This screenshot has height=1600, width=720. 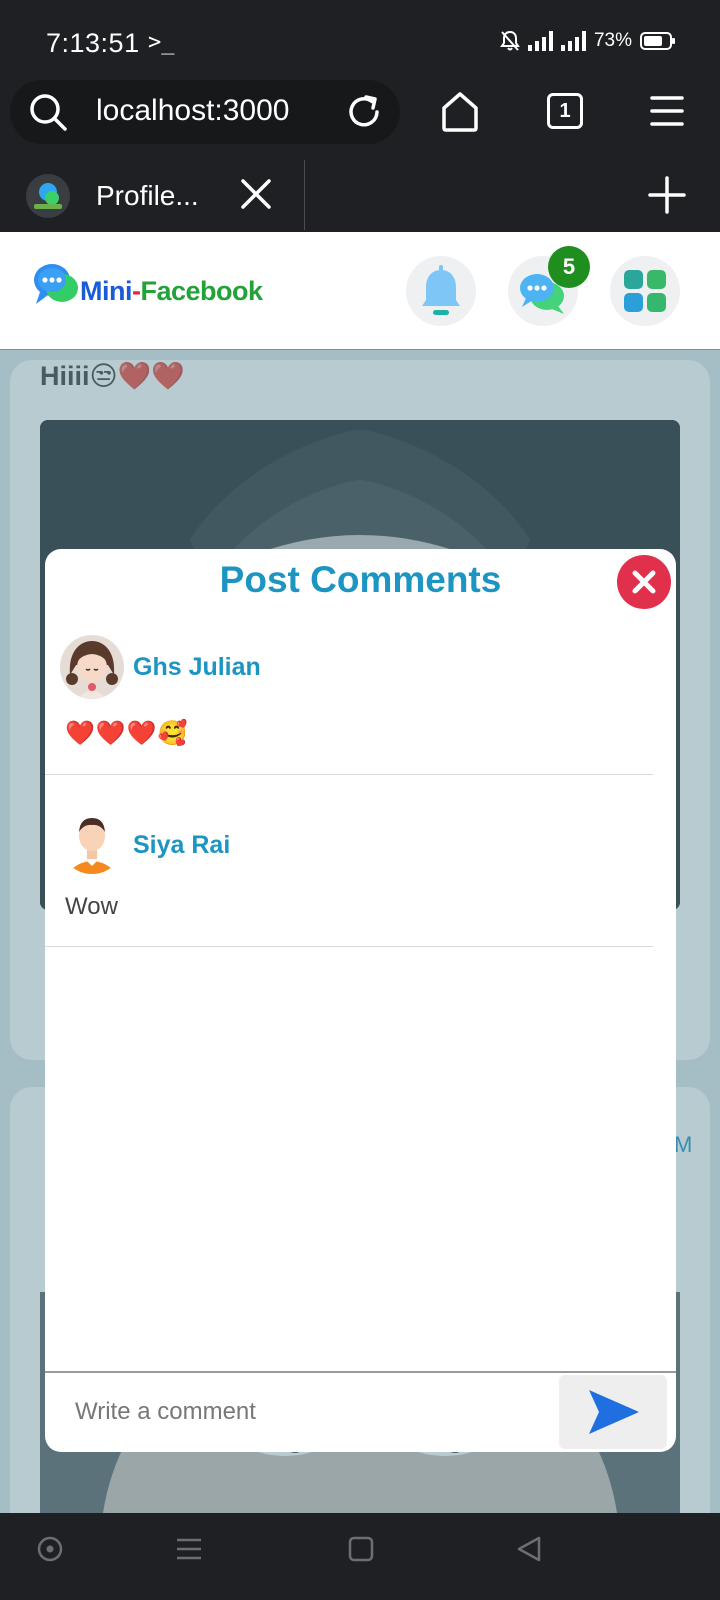 I want to click on close-icon, so click(x=644, y=582).